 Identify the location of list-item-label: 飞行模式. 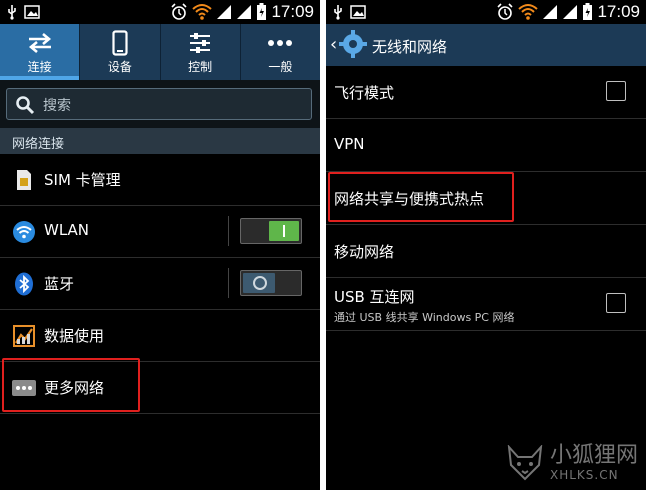
(364, 93).